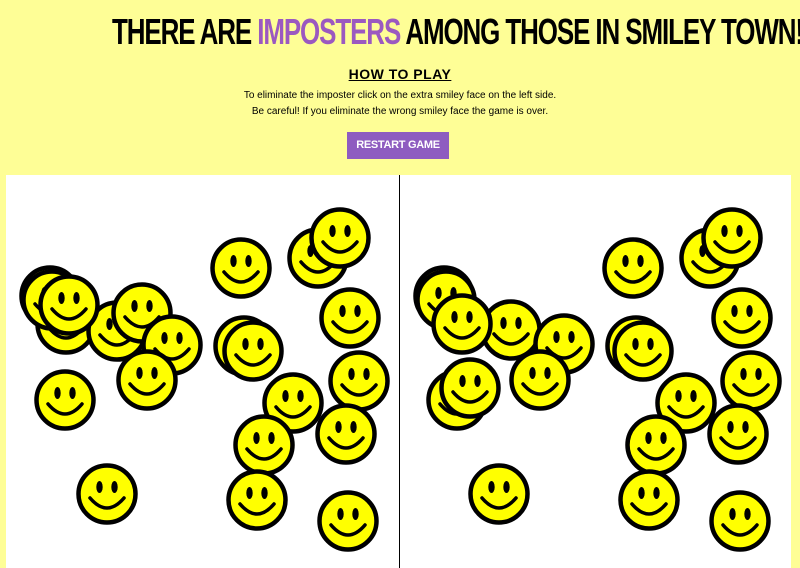 Image resolution: width=800 pixels, height=568 pixels. Describe the element at coordinates (329, 31) in the screenshot. I see `title-accent: IMPOSTERS` at that location.